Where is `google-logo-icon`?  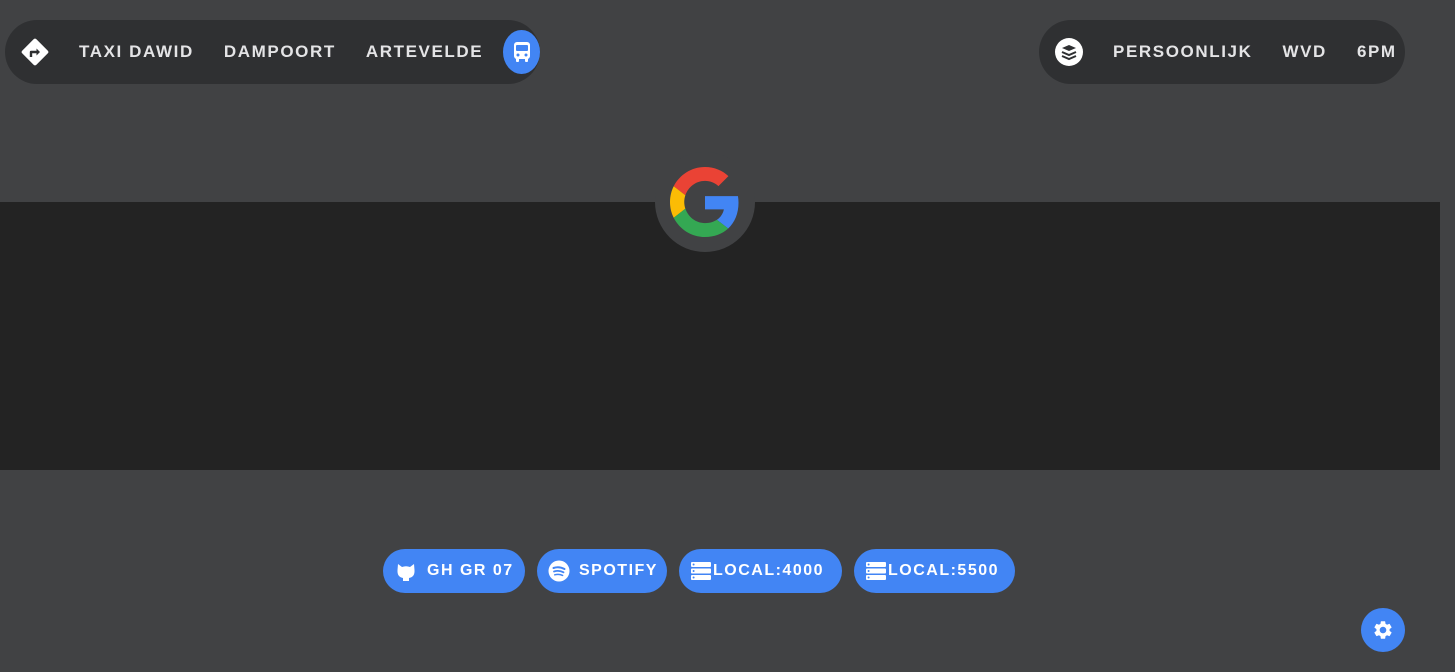 google-logo-icon is located at coordinates (704, 202).